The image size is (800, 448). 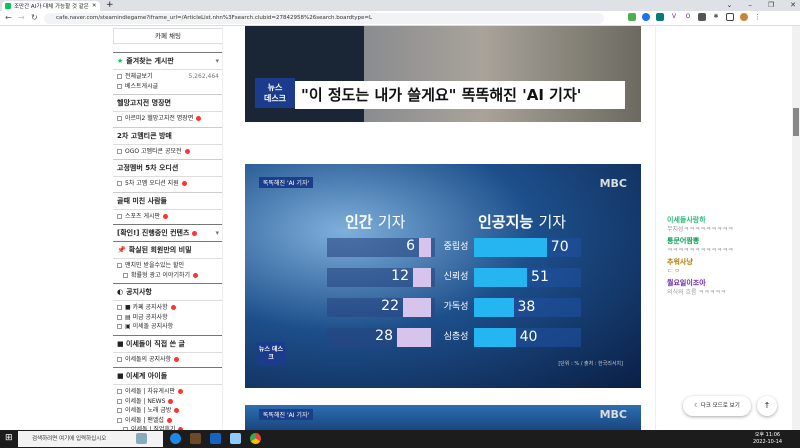 What do you see at coordinates (110, 5) in the screenshot?
I see `new-tab-button: +` at bounding box center [110, 5].